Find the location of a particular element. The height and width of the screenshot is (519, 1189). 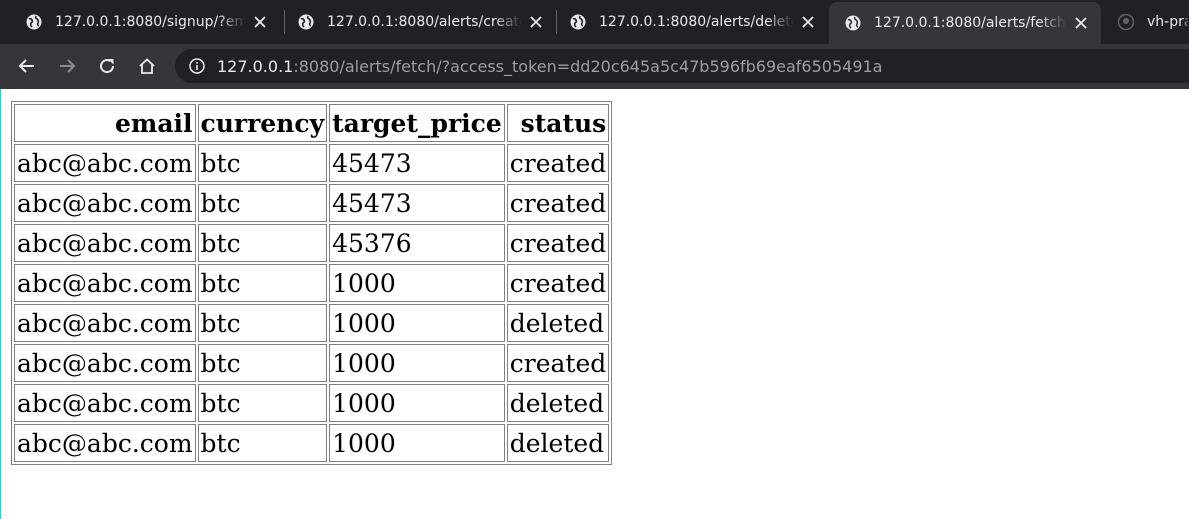

table-header-row: email currency target_price status is located at coordinates (312, 123).